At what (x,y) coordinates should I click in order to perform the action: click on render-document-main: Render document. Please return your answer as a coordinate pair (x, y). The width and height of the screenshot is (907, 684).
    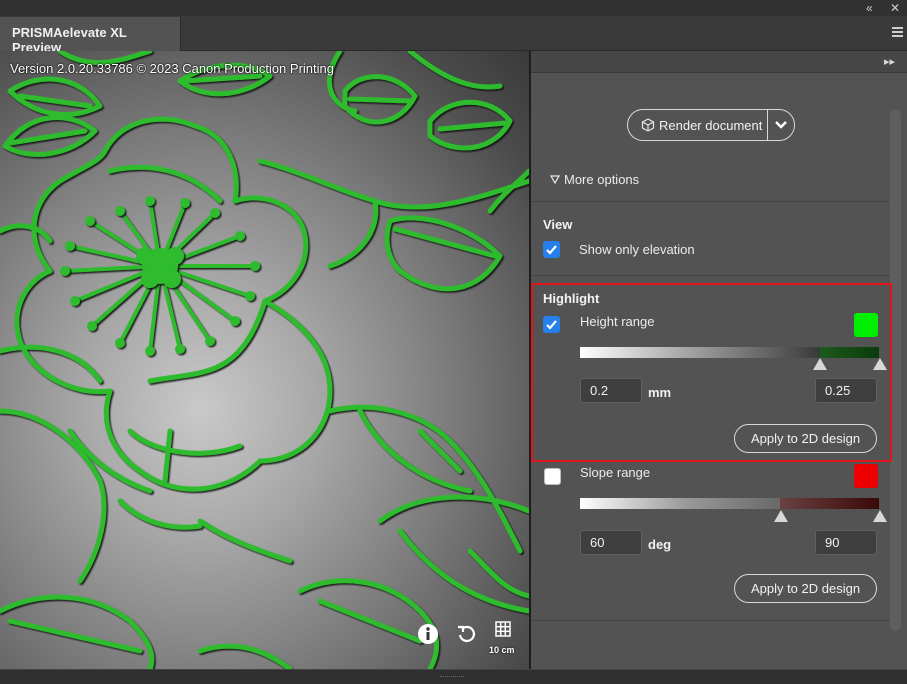
    Looking at the image, I should click on (697, 125).